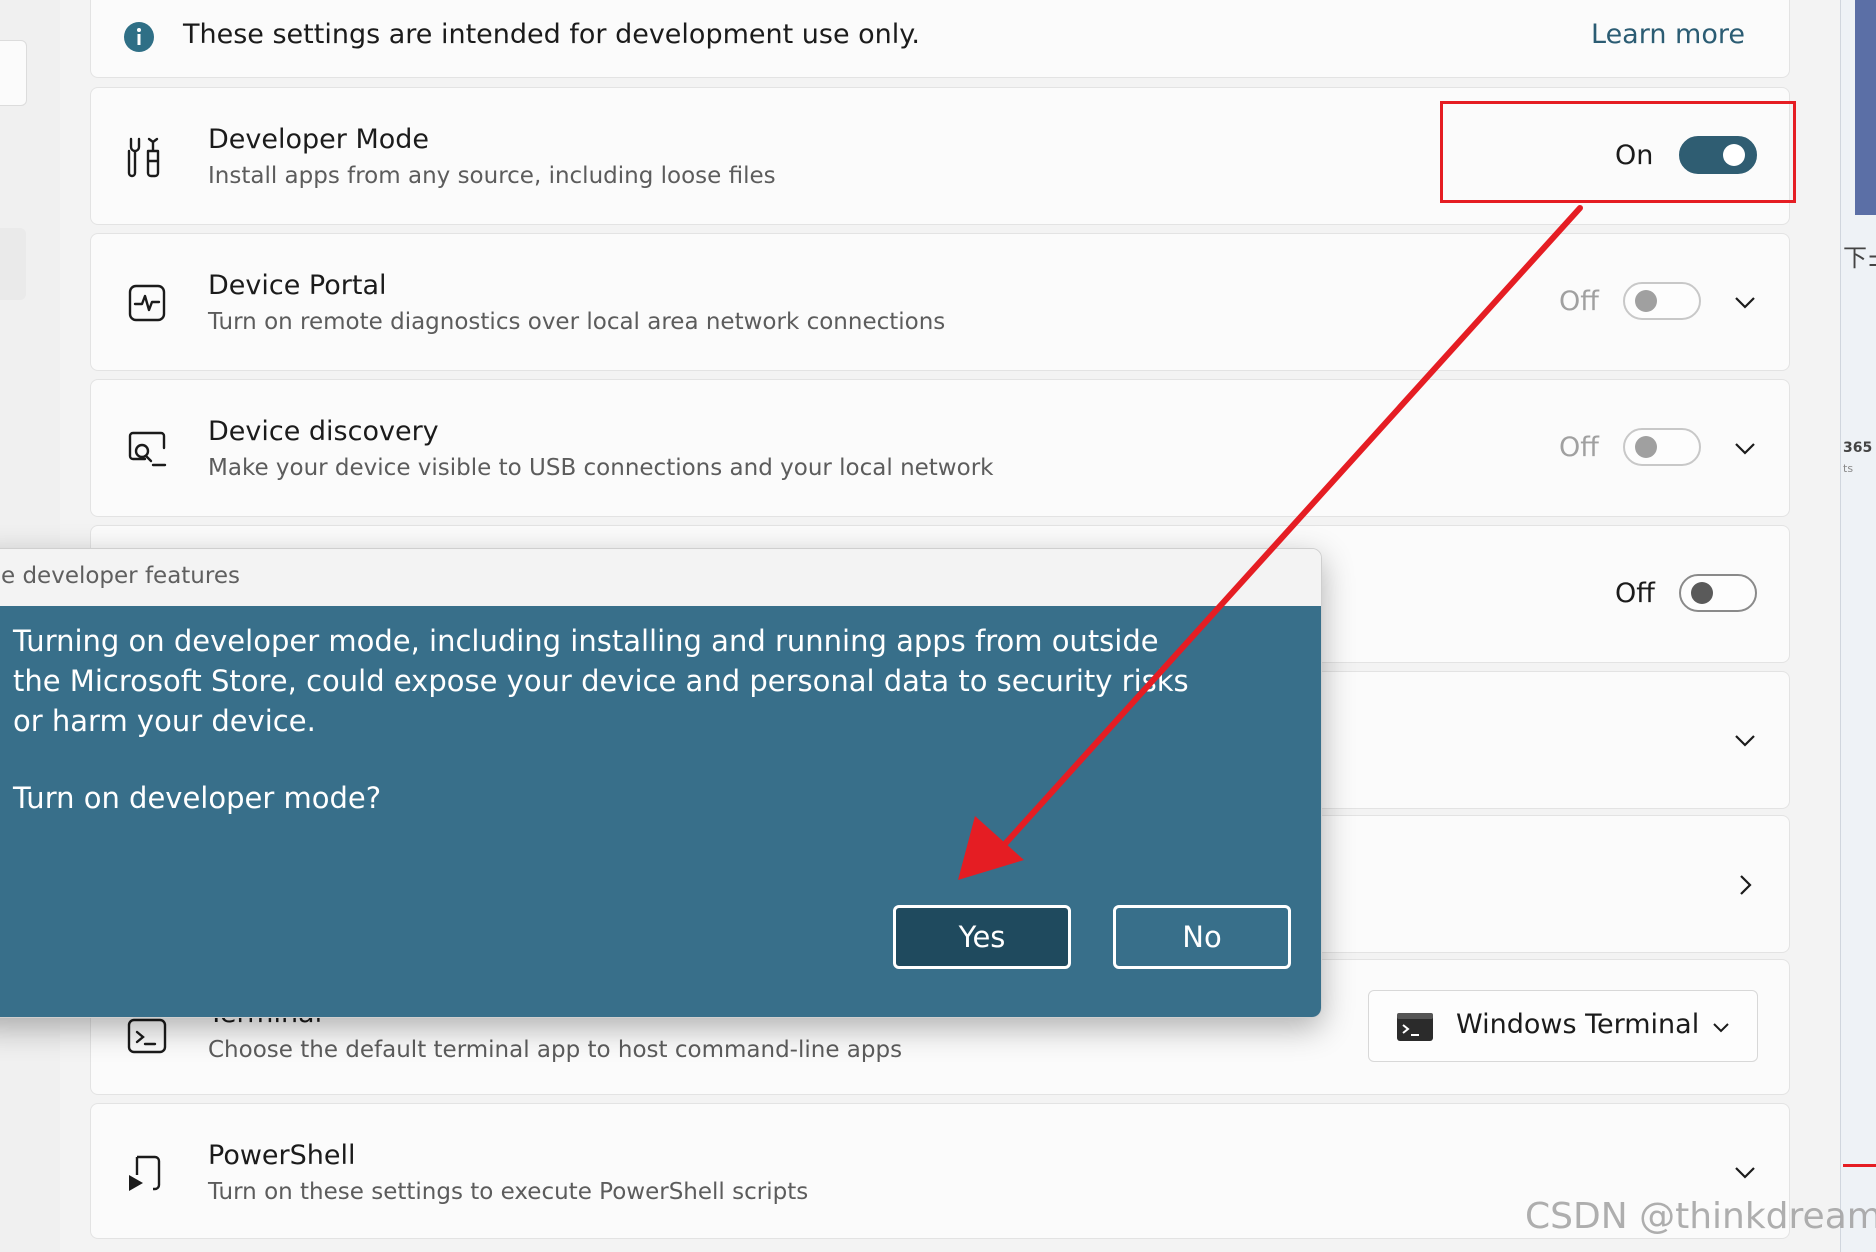 The width and height of the screenshot is (1876, 1252). Describe the element at coordinates (1700, 1216) in the screenshot. I see `watermark: CSDN @thinkdreamyy` at that location.